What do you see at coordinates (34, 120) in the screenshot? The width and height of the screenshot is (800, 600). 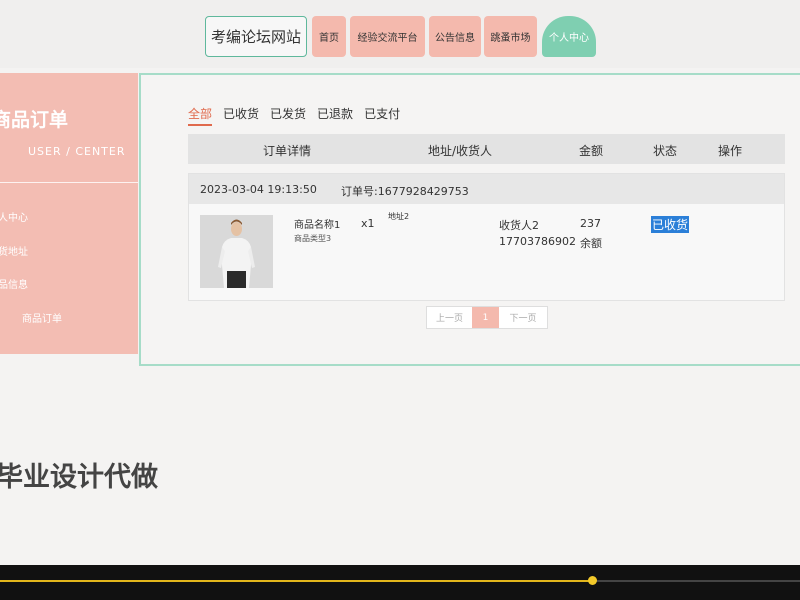 I see `sidebar-title: 商品订单` at bounding box center [34, 120].